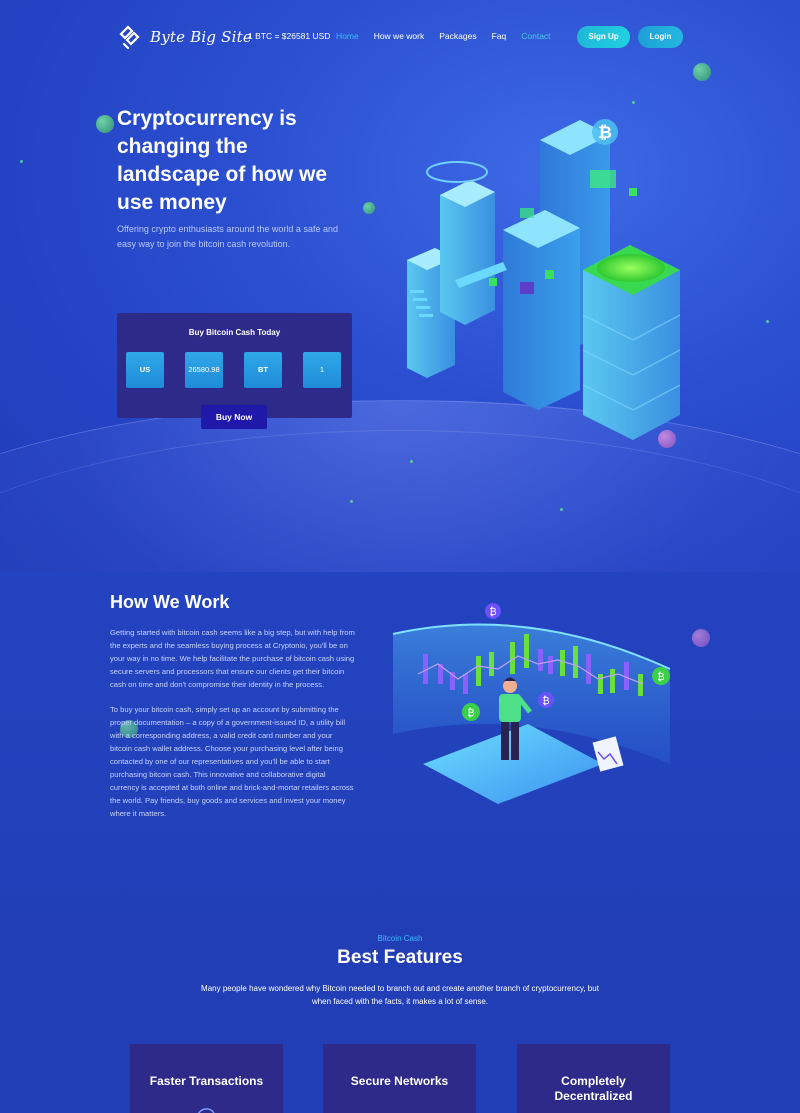  What do you see at coordinates (593, 1088) in the screenshot?
I see `feature-card-title: Completely Decentralized` at bounding box center [593, 1088].